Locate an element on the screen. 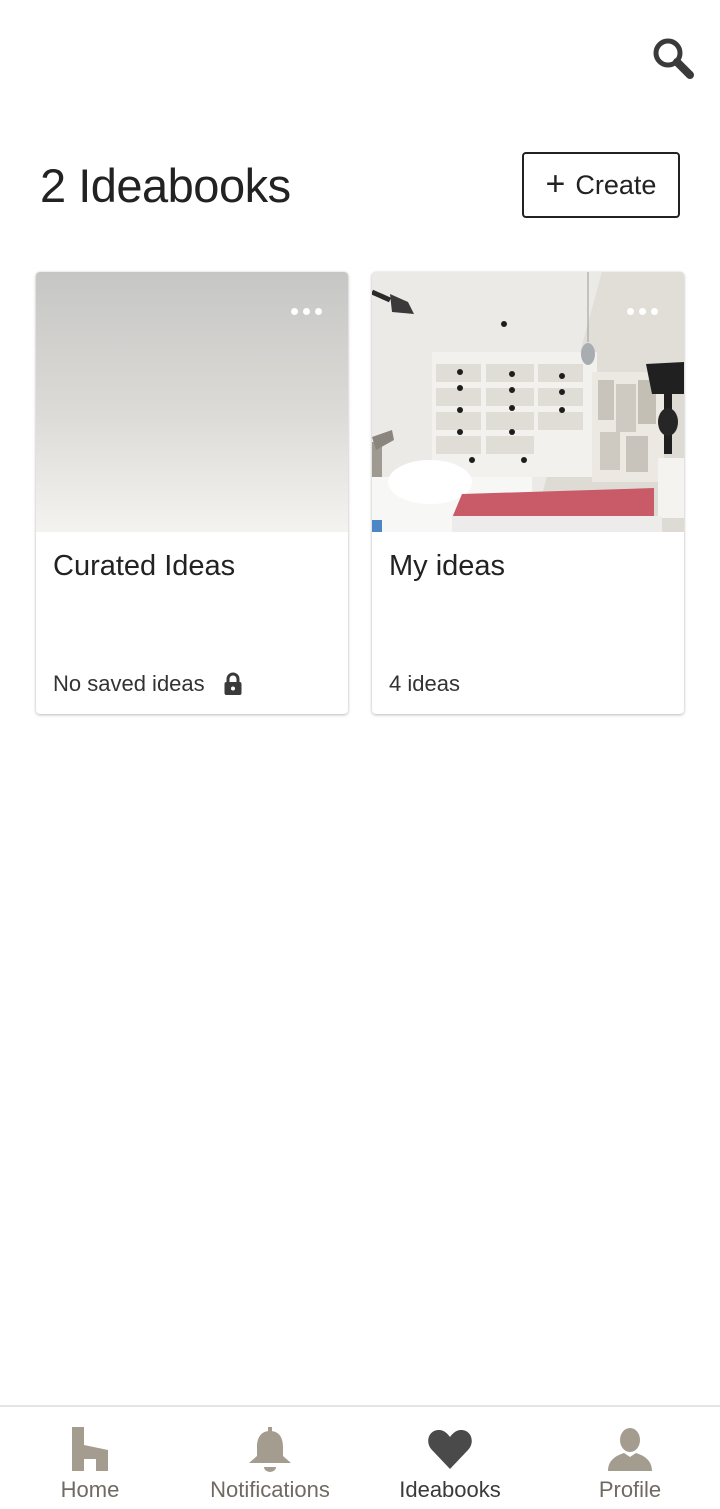  search-button is located at coordinates (673, 59).